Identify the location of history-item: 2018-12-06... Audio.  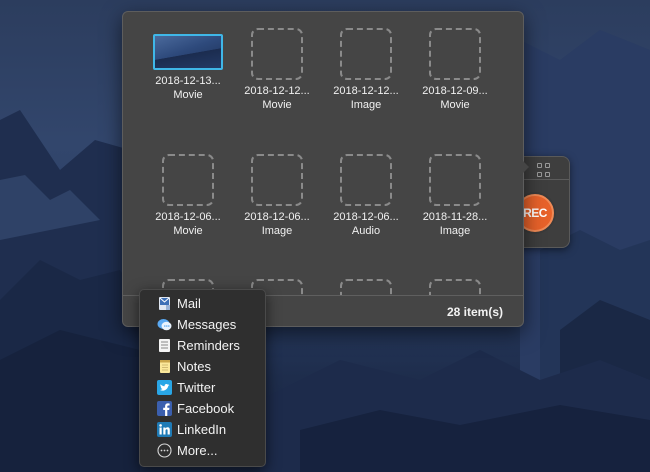
(366, 196).